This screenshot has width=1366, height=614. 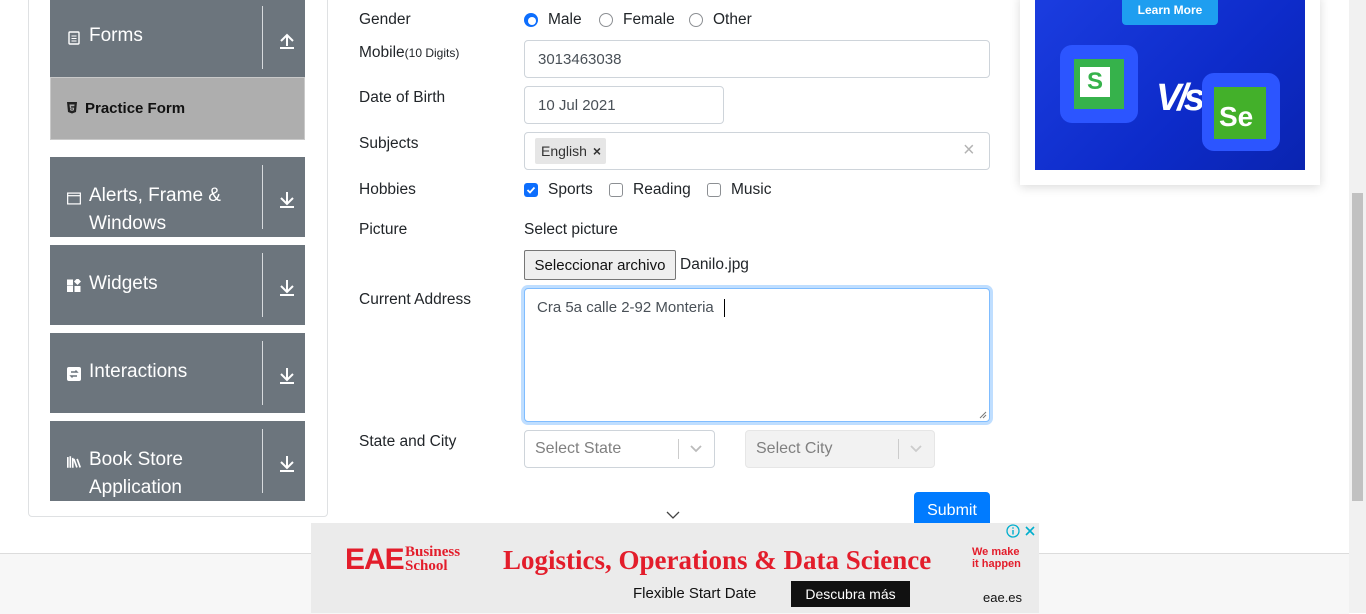 I want to click on dob-label: Date of Birth, so click(x=402, y=97).